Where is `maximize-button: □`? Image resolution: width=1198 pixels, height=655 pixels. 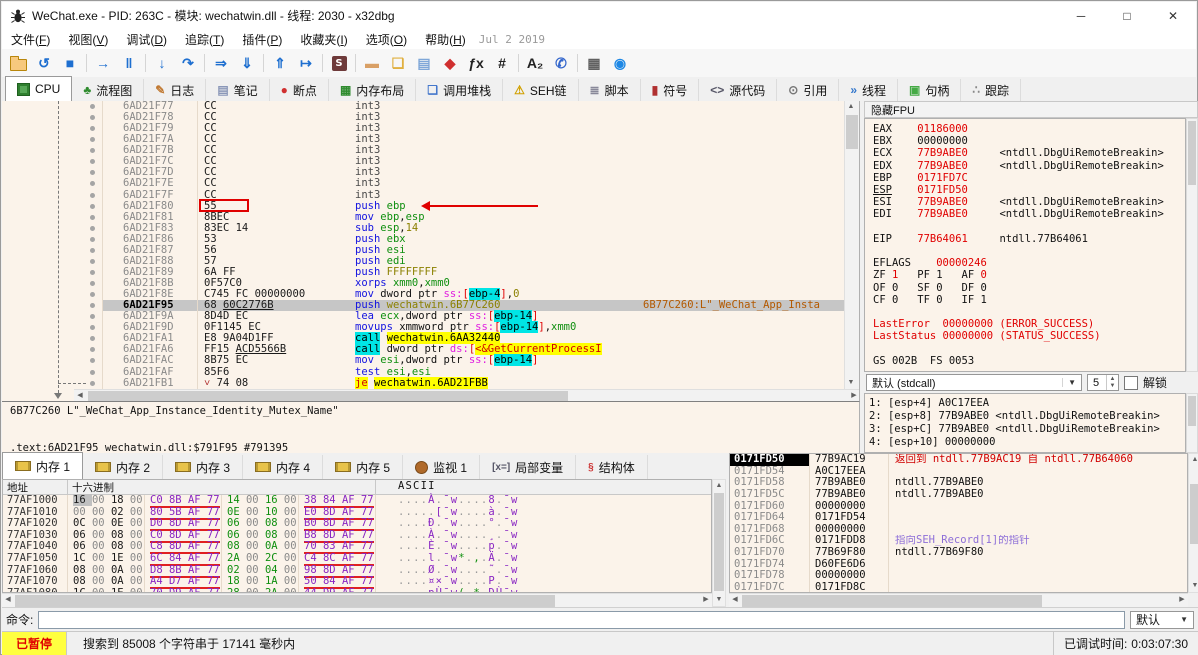
maximize-button: □ is located at coordinates (1127, 15).